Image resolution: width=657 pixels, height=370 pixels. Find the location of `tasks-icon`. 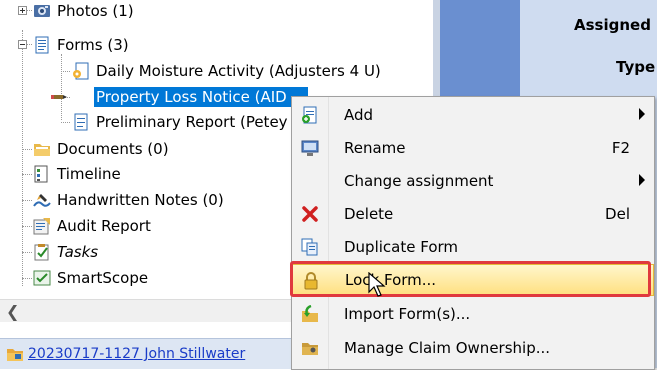

tasks-icon is located at coordinates (41, 252).